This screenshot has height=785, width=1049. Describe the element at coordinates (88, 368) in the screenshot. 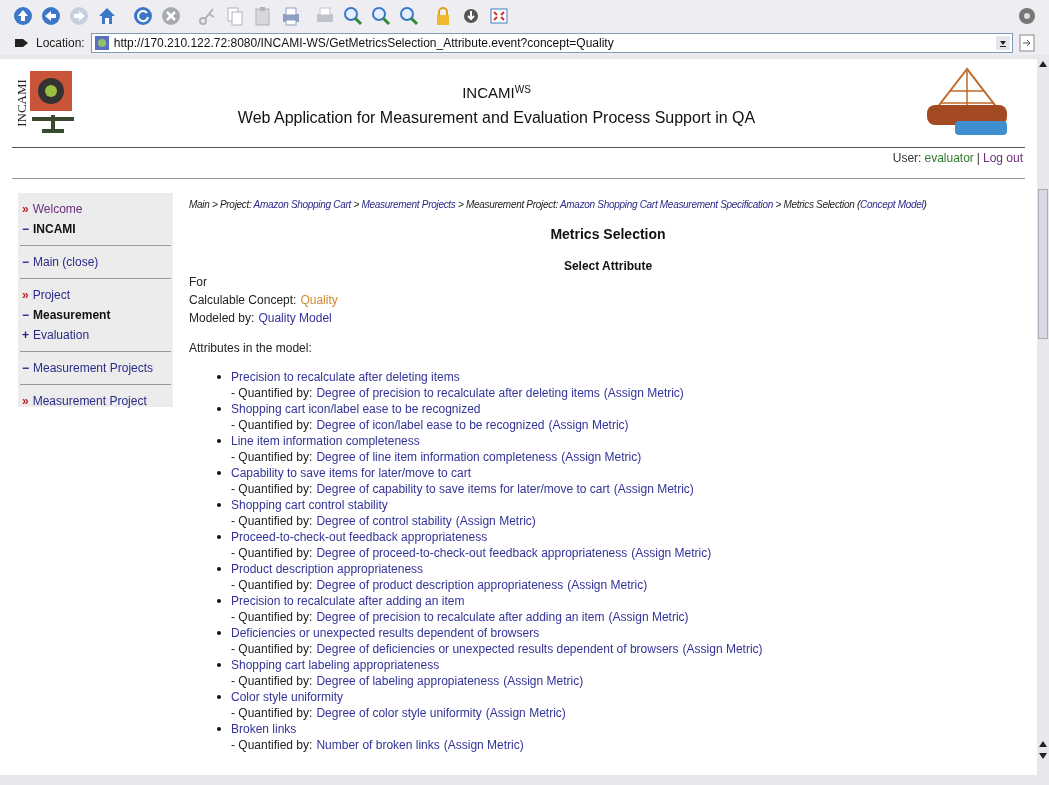

I see `sidebar-item: − Measurement Projects` at that location.